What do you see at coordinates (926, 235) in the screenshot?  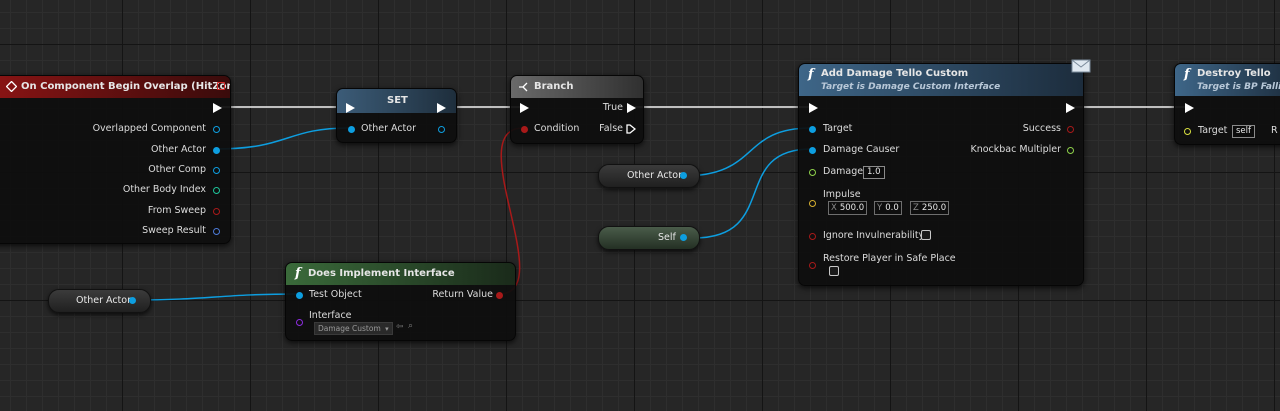 I see `ignore-invulnerability-checkbox` at bounding box center [926, 235].